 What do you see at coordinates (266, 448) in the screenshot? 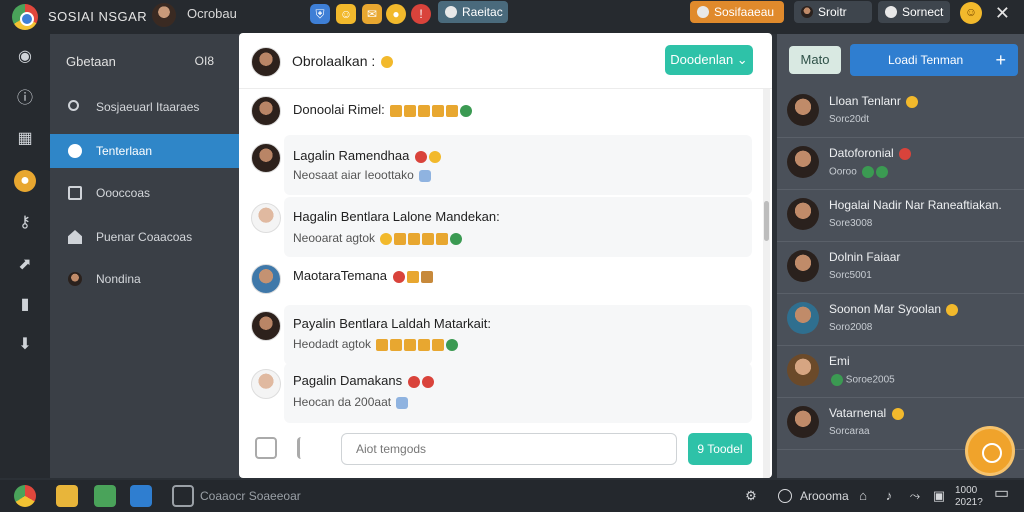
I see `attachment-icon` at bounding box center [266, 448].